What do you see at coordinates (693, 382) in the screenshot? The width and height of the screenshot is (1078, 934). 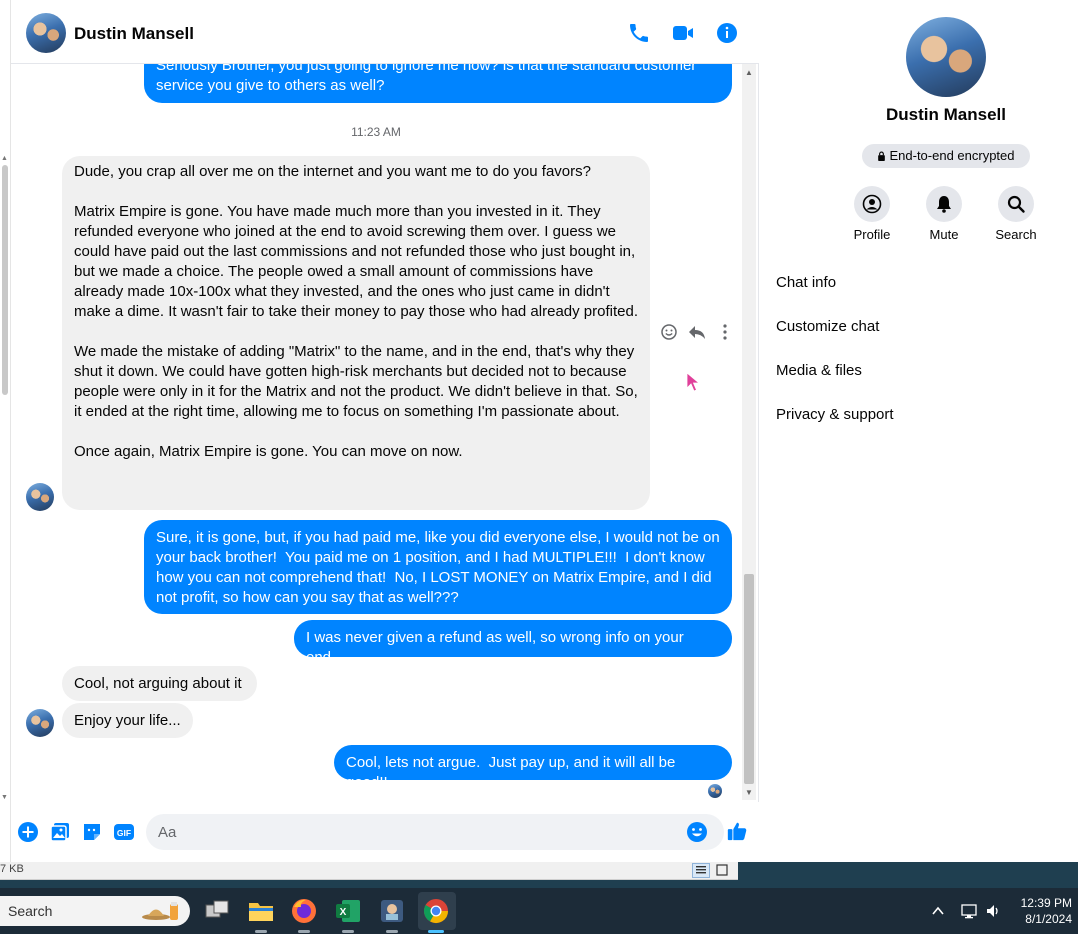 I see `mouse-cursor-icon` at bounding box center [693, 382].